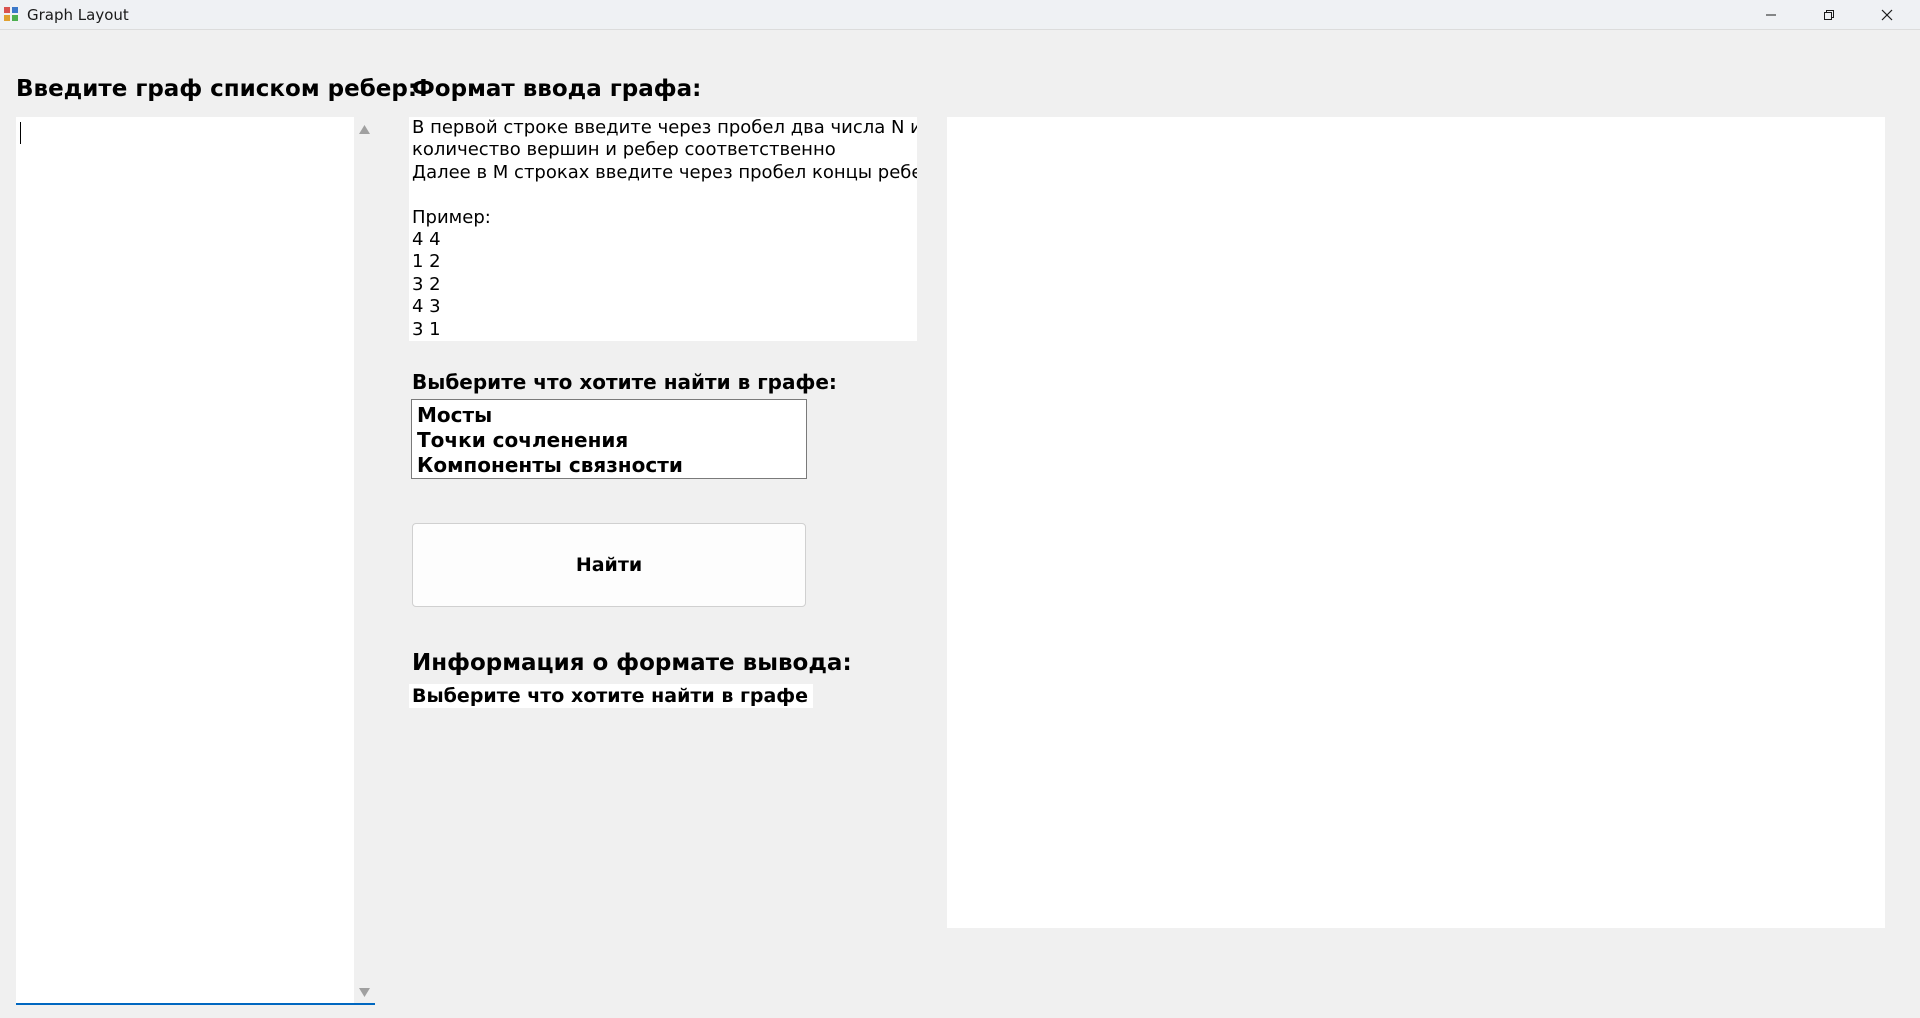 Image resolution: width=1920 pixels, height=1018 pixels. Describe the element at coordinates (217, 89) in the screenshot. I see `edges-heading: Введите граф списком ребер:` at that location.